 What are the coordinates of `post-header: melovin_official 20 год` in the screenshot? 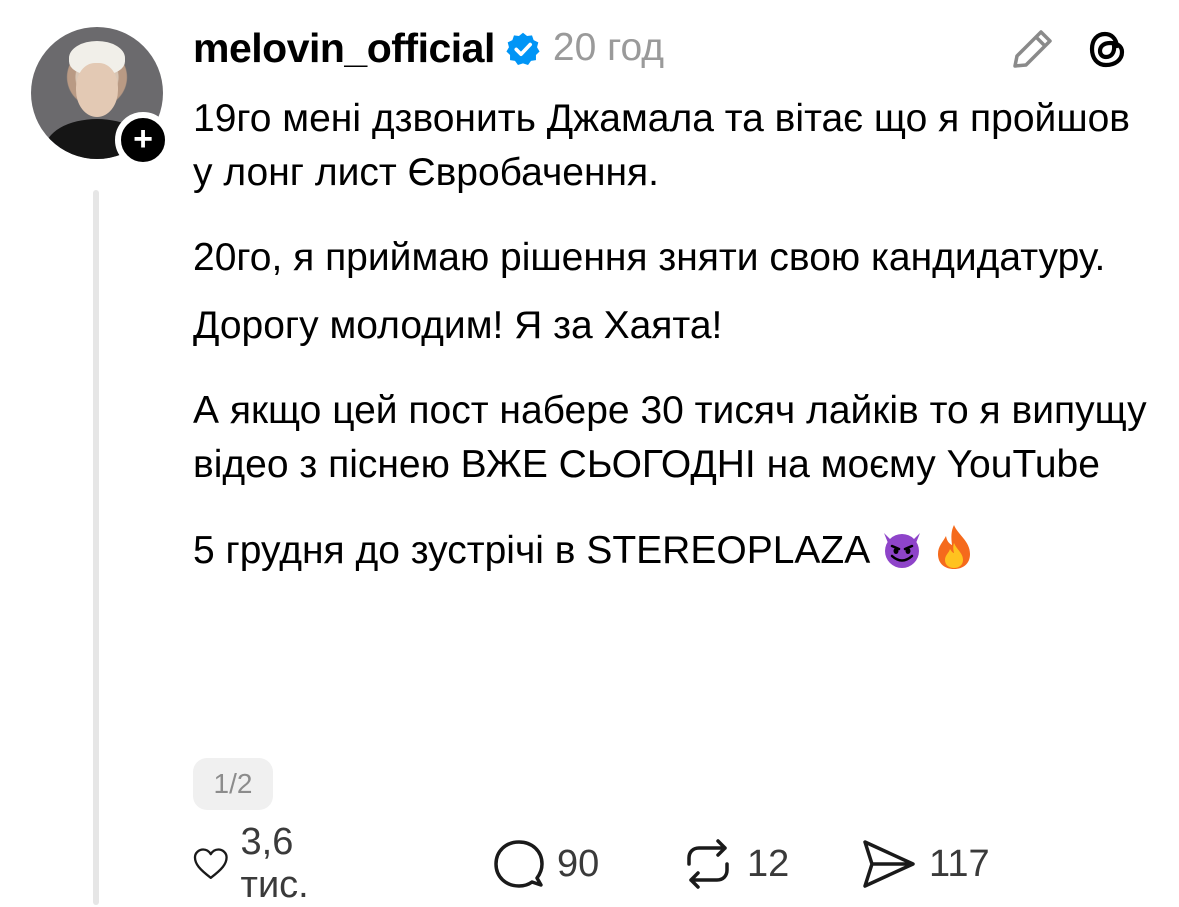 It's located at (428, 48).